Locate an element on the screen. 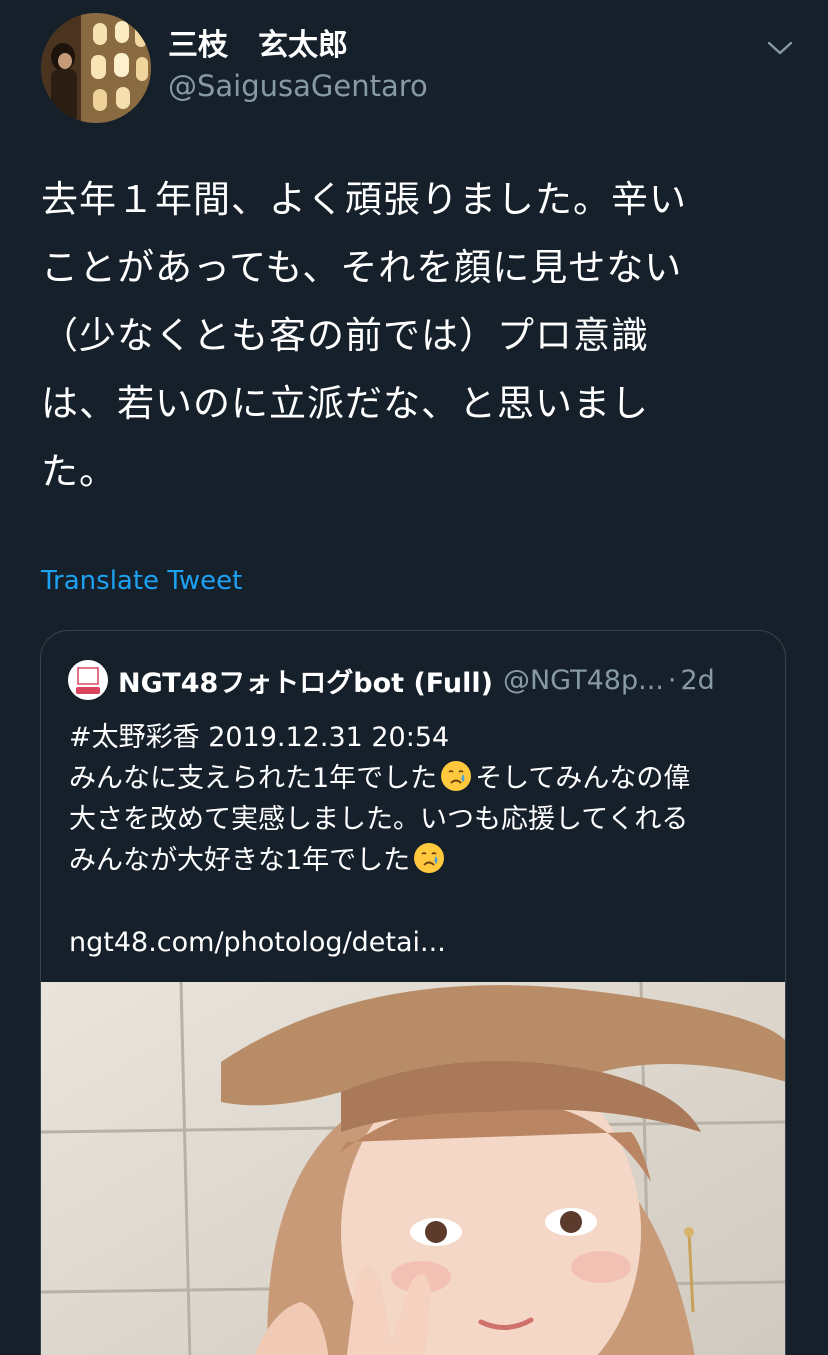  tweet-text-line: （少なくとも客の前では）プロ意識 is located at coordinates (345, 335).